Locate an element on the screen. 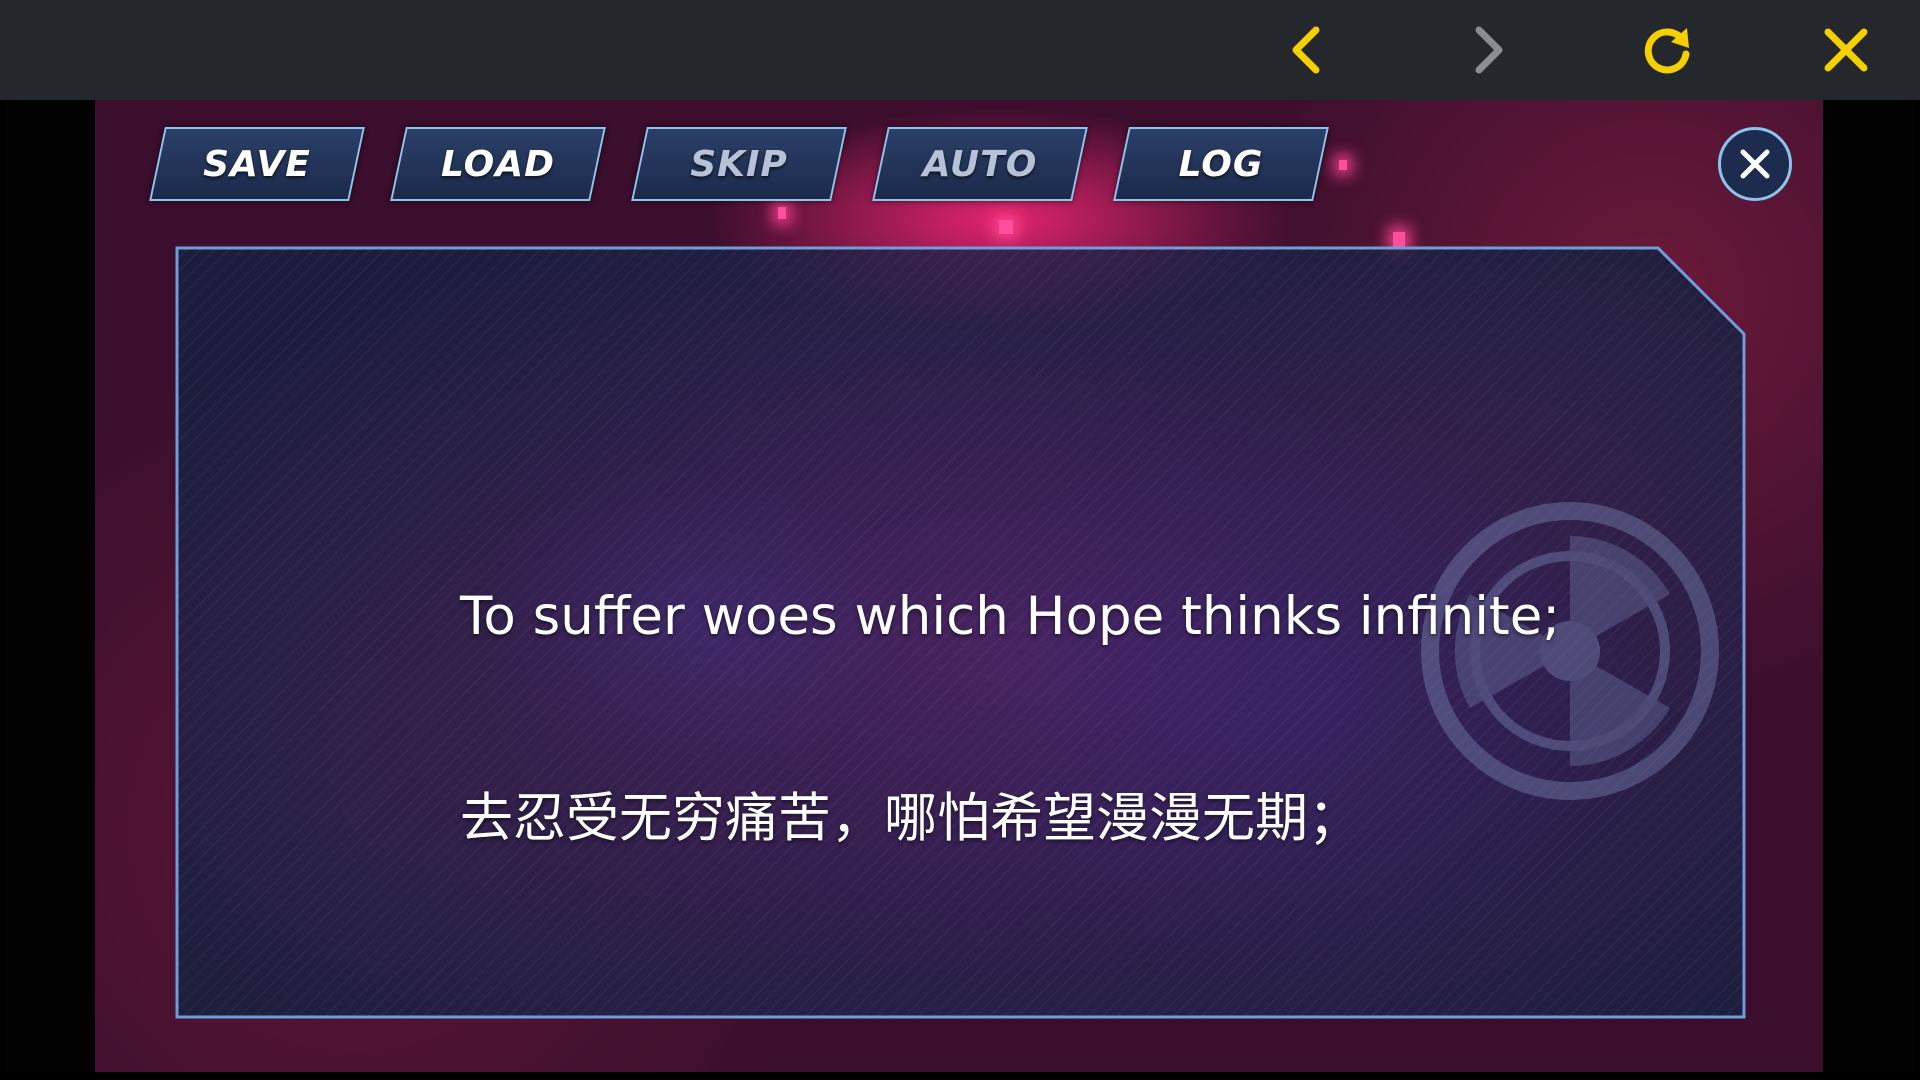 The width and height of the screenshot is (1920, 1080). auto-button: AUTO is located at coordinates (980, 164).